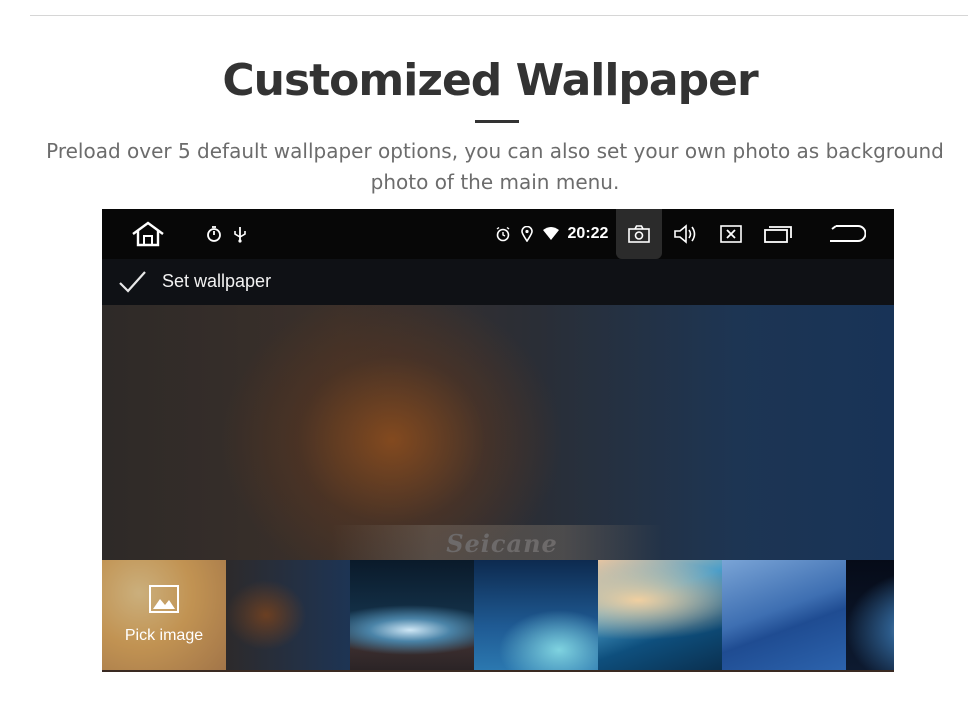 The image size is (980, 707). I want to click on status-bar: 20:22, so click(498, 234).